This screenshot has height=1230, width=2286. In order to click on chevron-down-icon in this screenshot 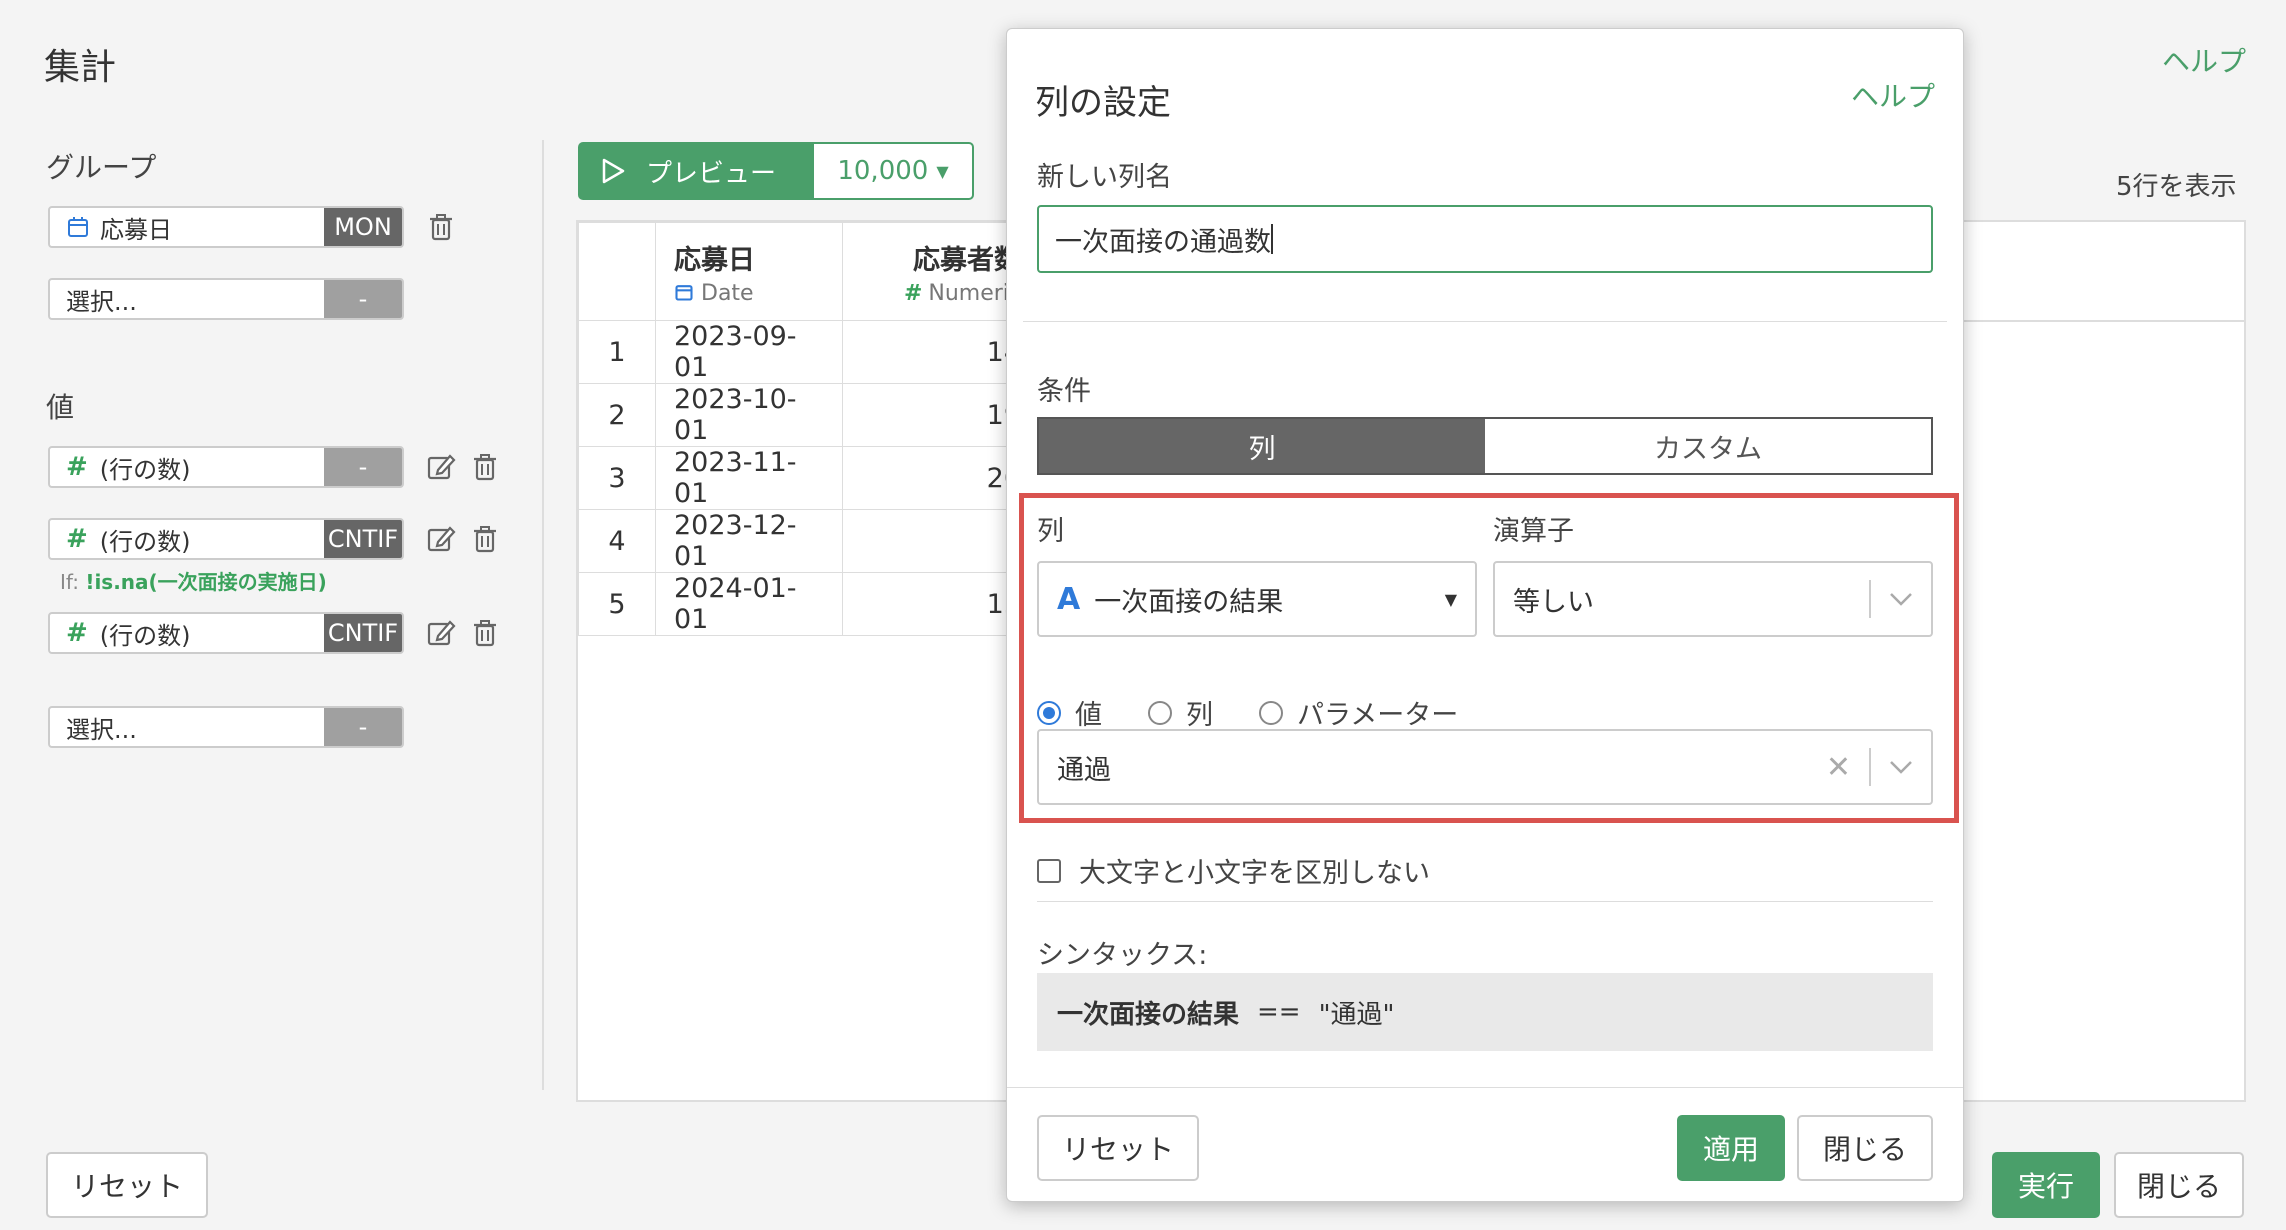, I will do `click(1901, 599)`.